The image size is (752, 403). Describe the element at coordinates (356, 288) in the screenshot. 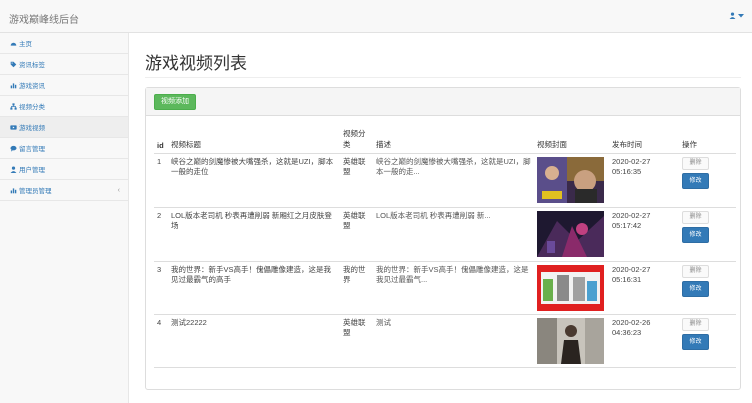

I see `cell-category: 我的世界` at that location.